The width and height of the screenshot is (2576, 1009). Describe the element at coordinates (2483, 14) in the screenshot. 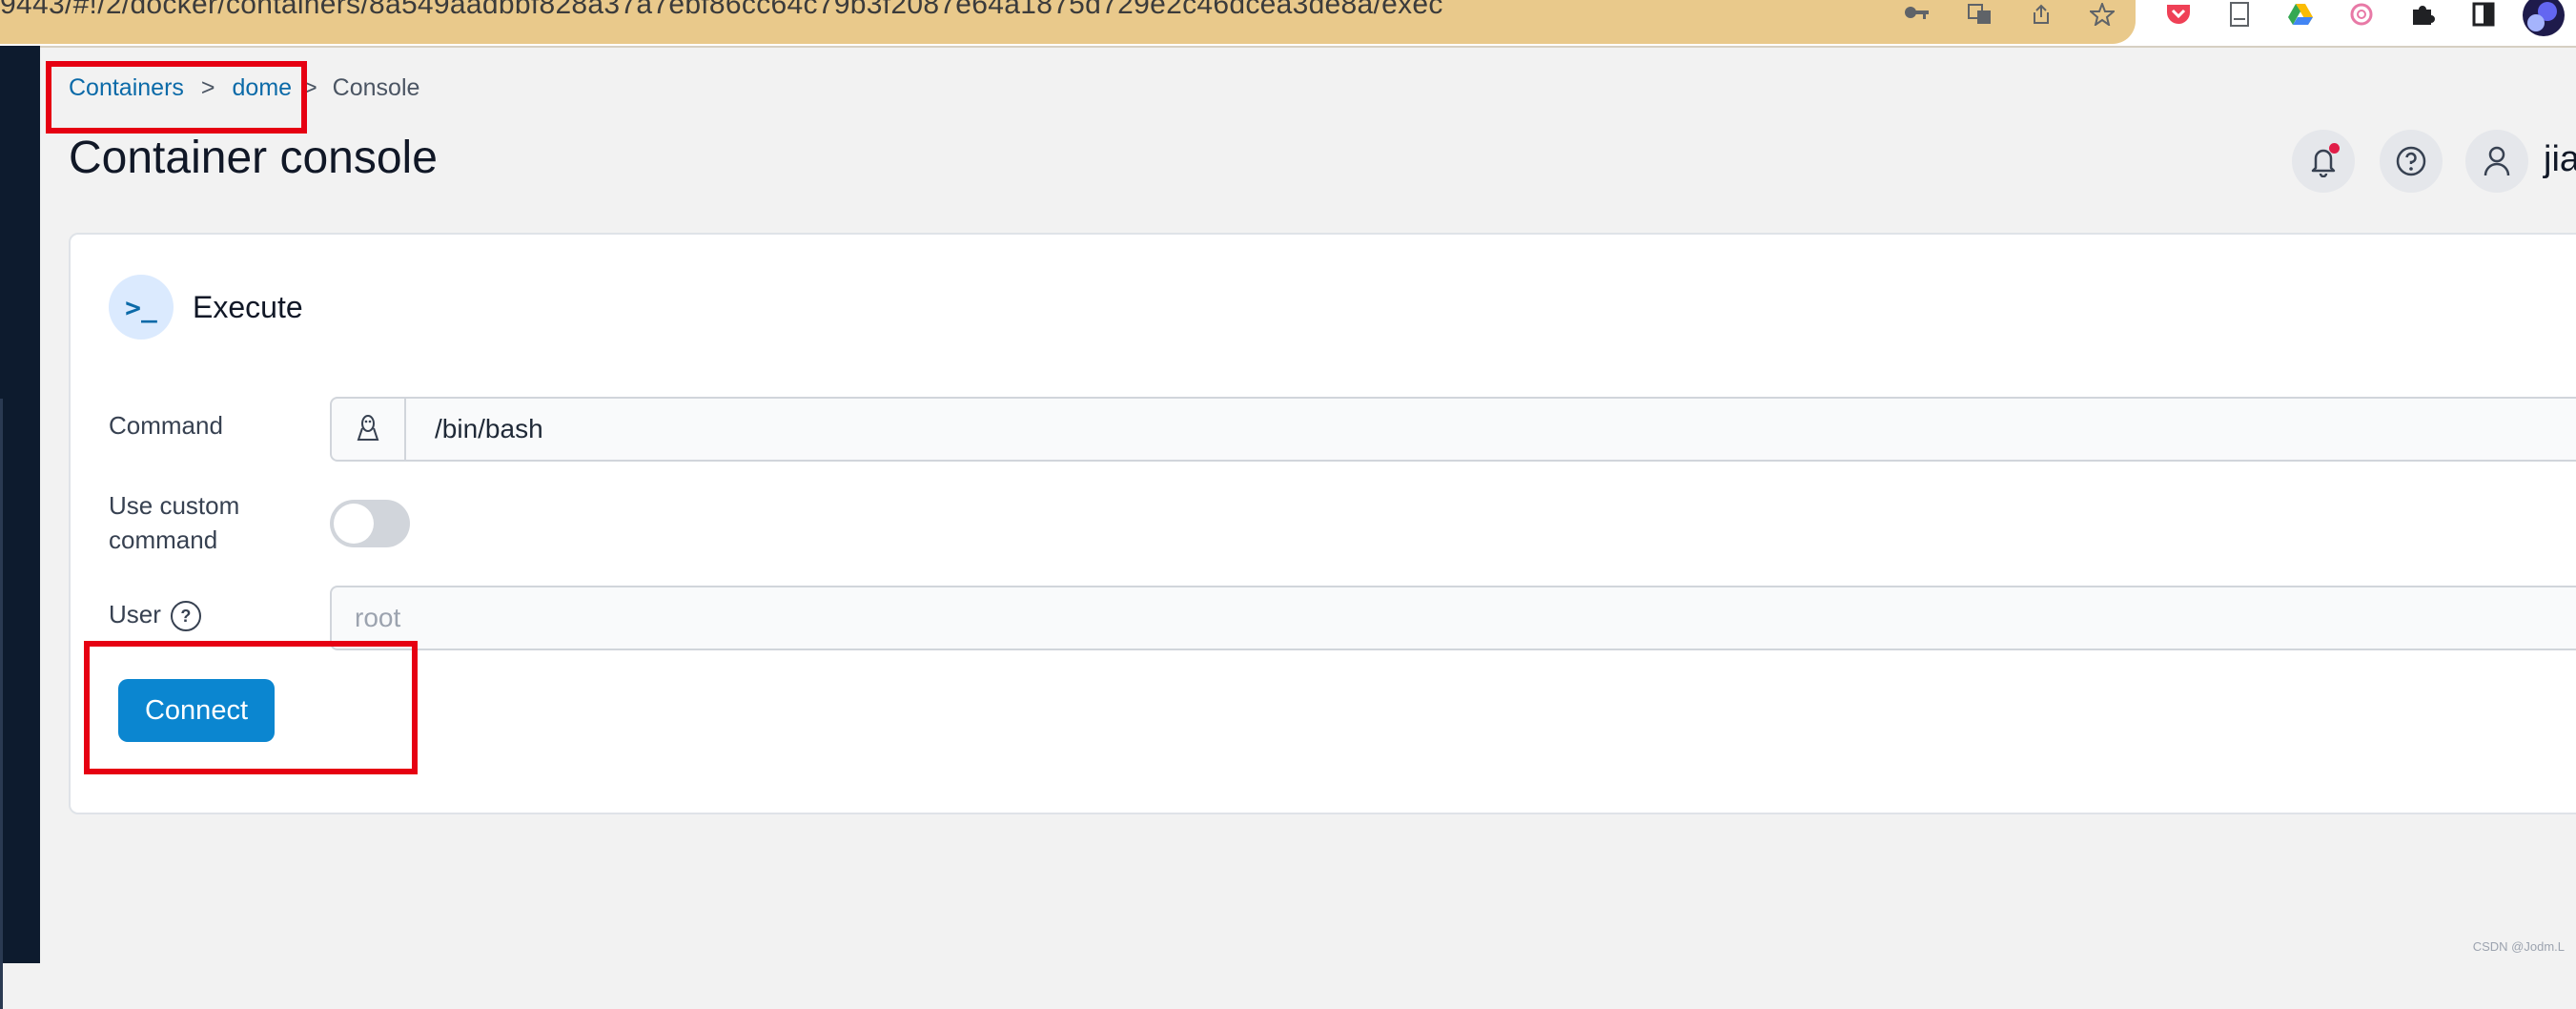

I see `sidepanel-icon` at that location.